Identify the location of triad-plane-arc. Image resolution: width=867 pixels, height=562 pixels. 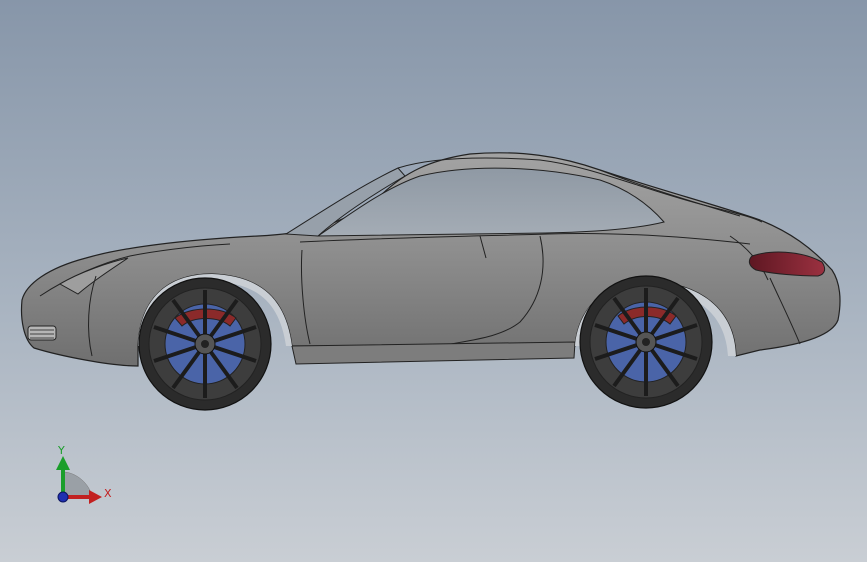
(77, 484).